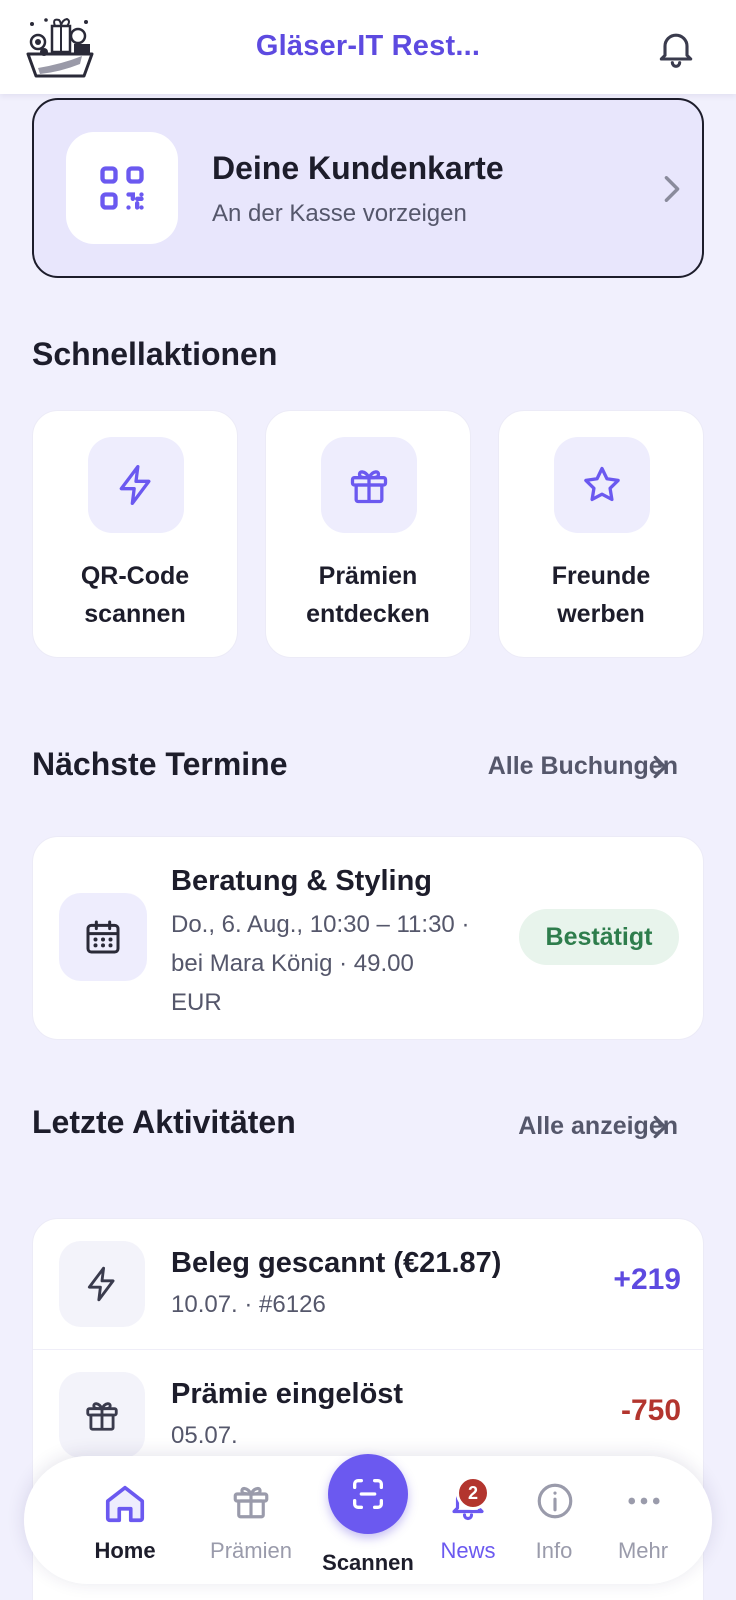 The height and width of the screenshot is (1600, 736). I want to click on star-icon, so click(602, 484).